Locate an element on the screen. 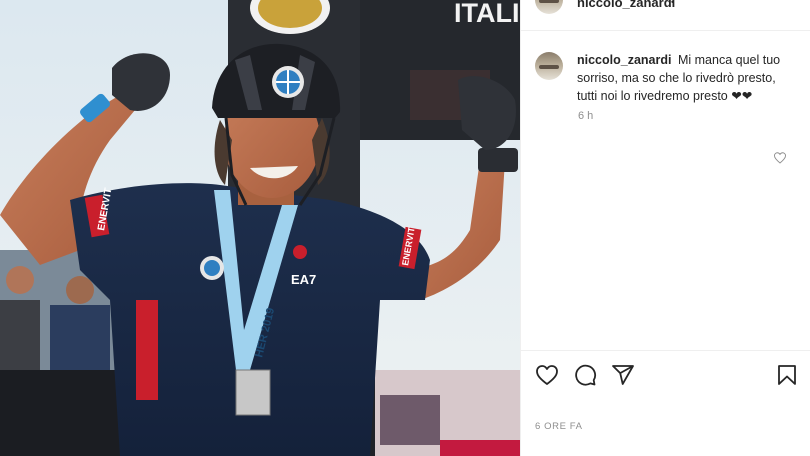  comment-icon is located at coordinates (585, 375).